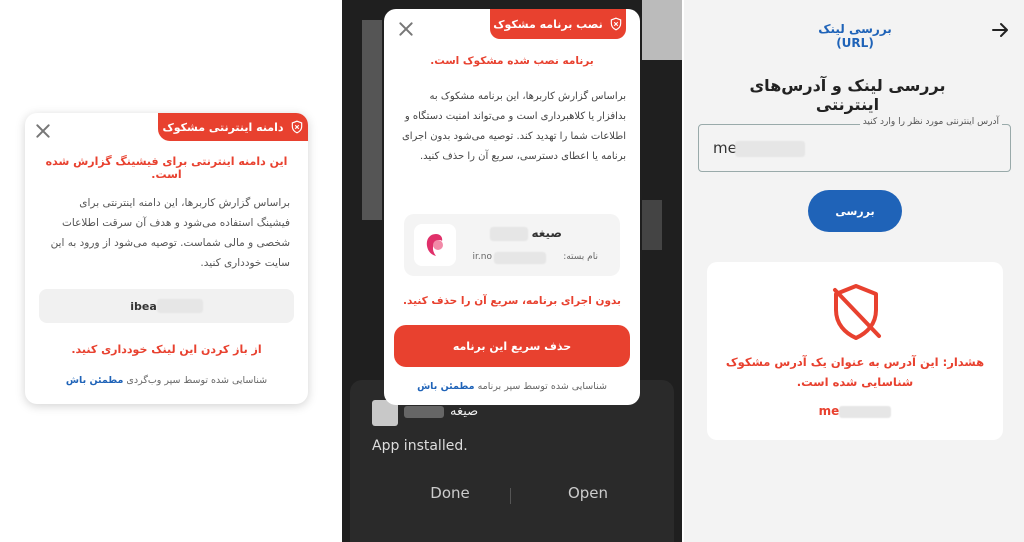 This screenshot has width=1024, height=542. I want to click on button-divider, so click(510, 496).